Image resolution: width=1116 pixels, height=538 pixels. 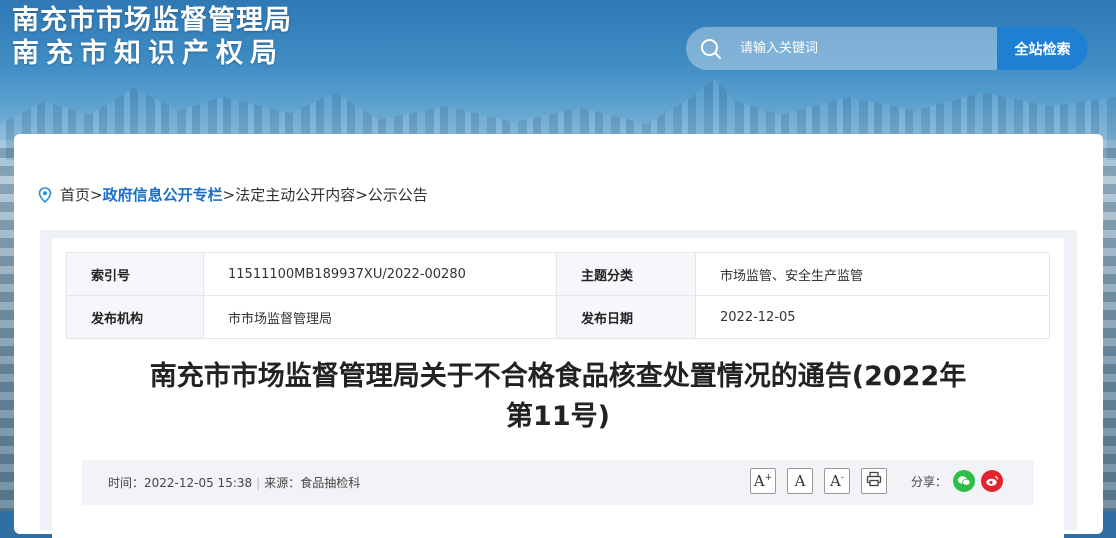 I want to click on font-decrease-mark: -, so click(x=842, y=478).